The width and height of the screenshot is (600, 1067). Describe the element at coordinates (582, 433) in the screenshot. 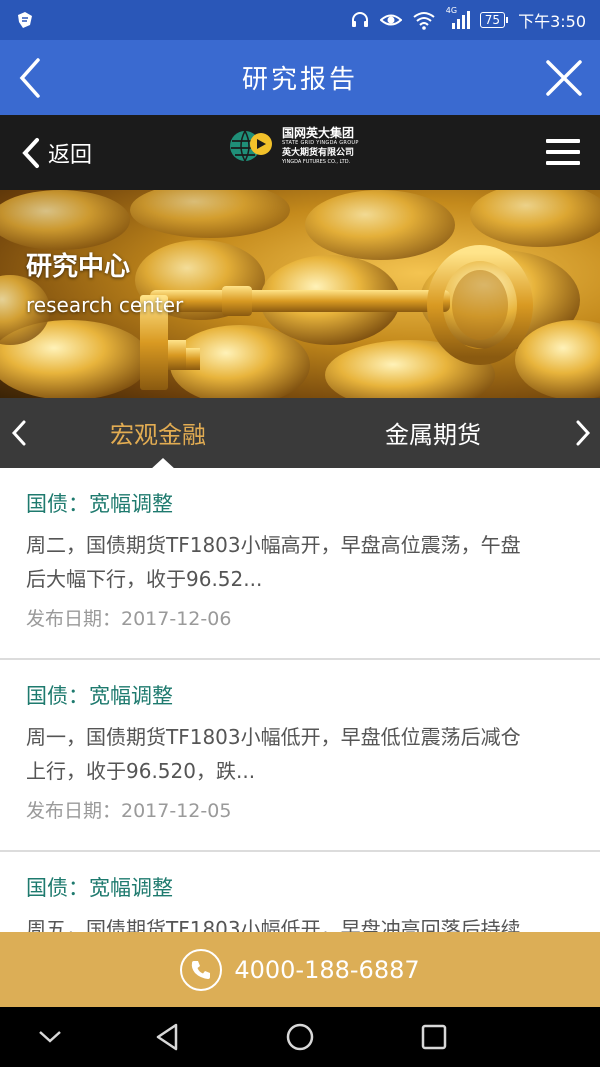

I see `chevron-right-icon` at that location.